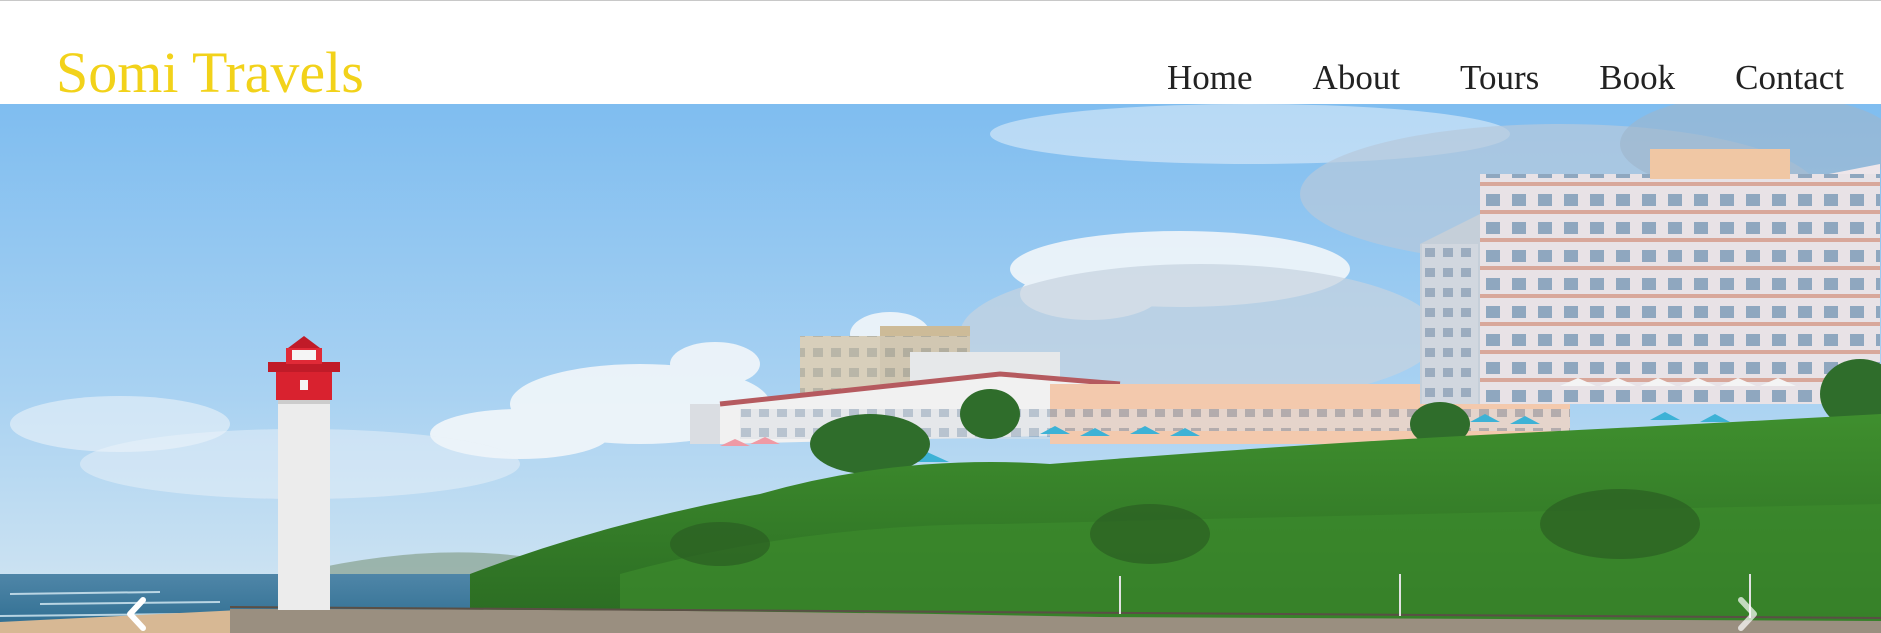 The image size is (1881, 633). Describe the element at coordinates (1637, 78) in the screenshot. I see `nav-book-link: Book` at that location.